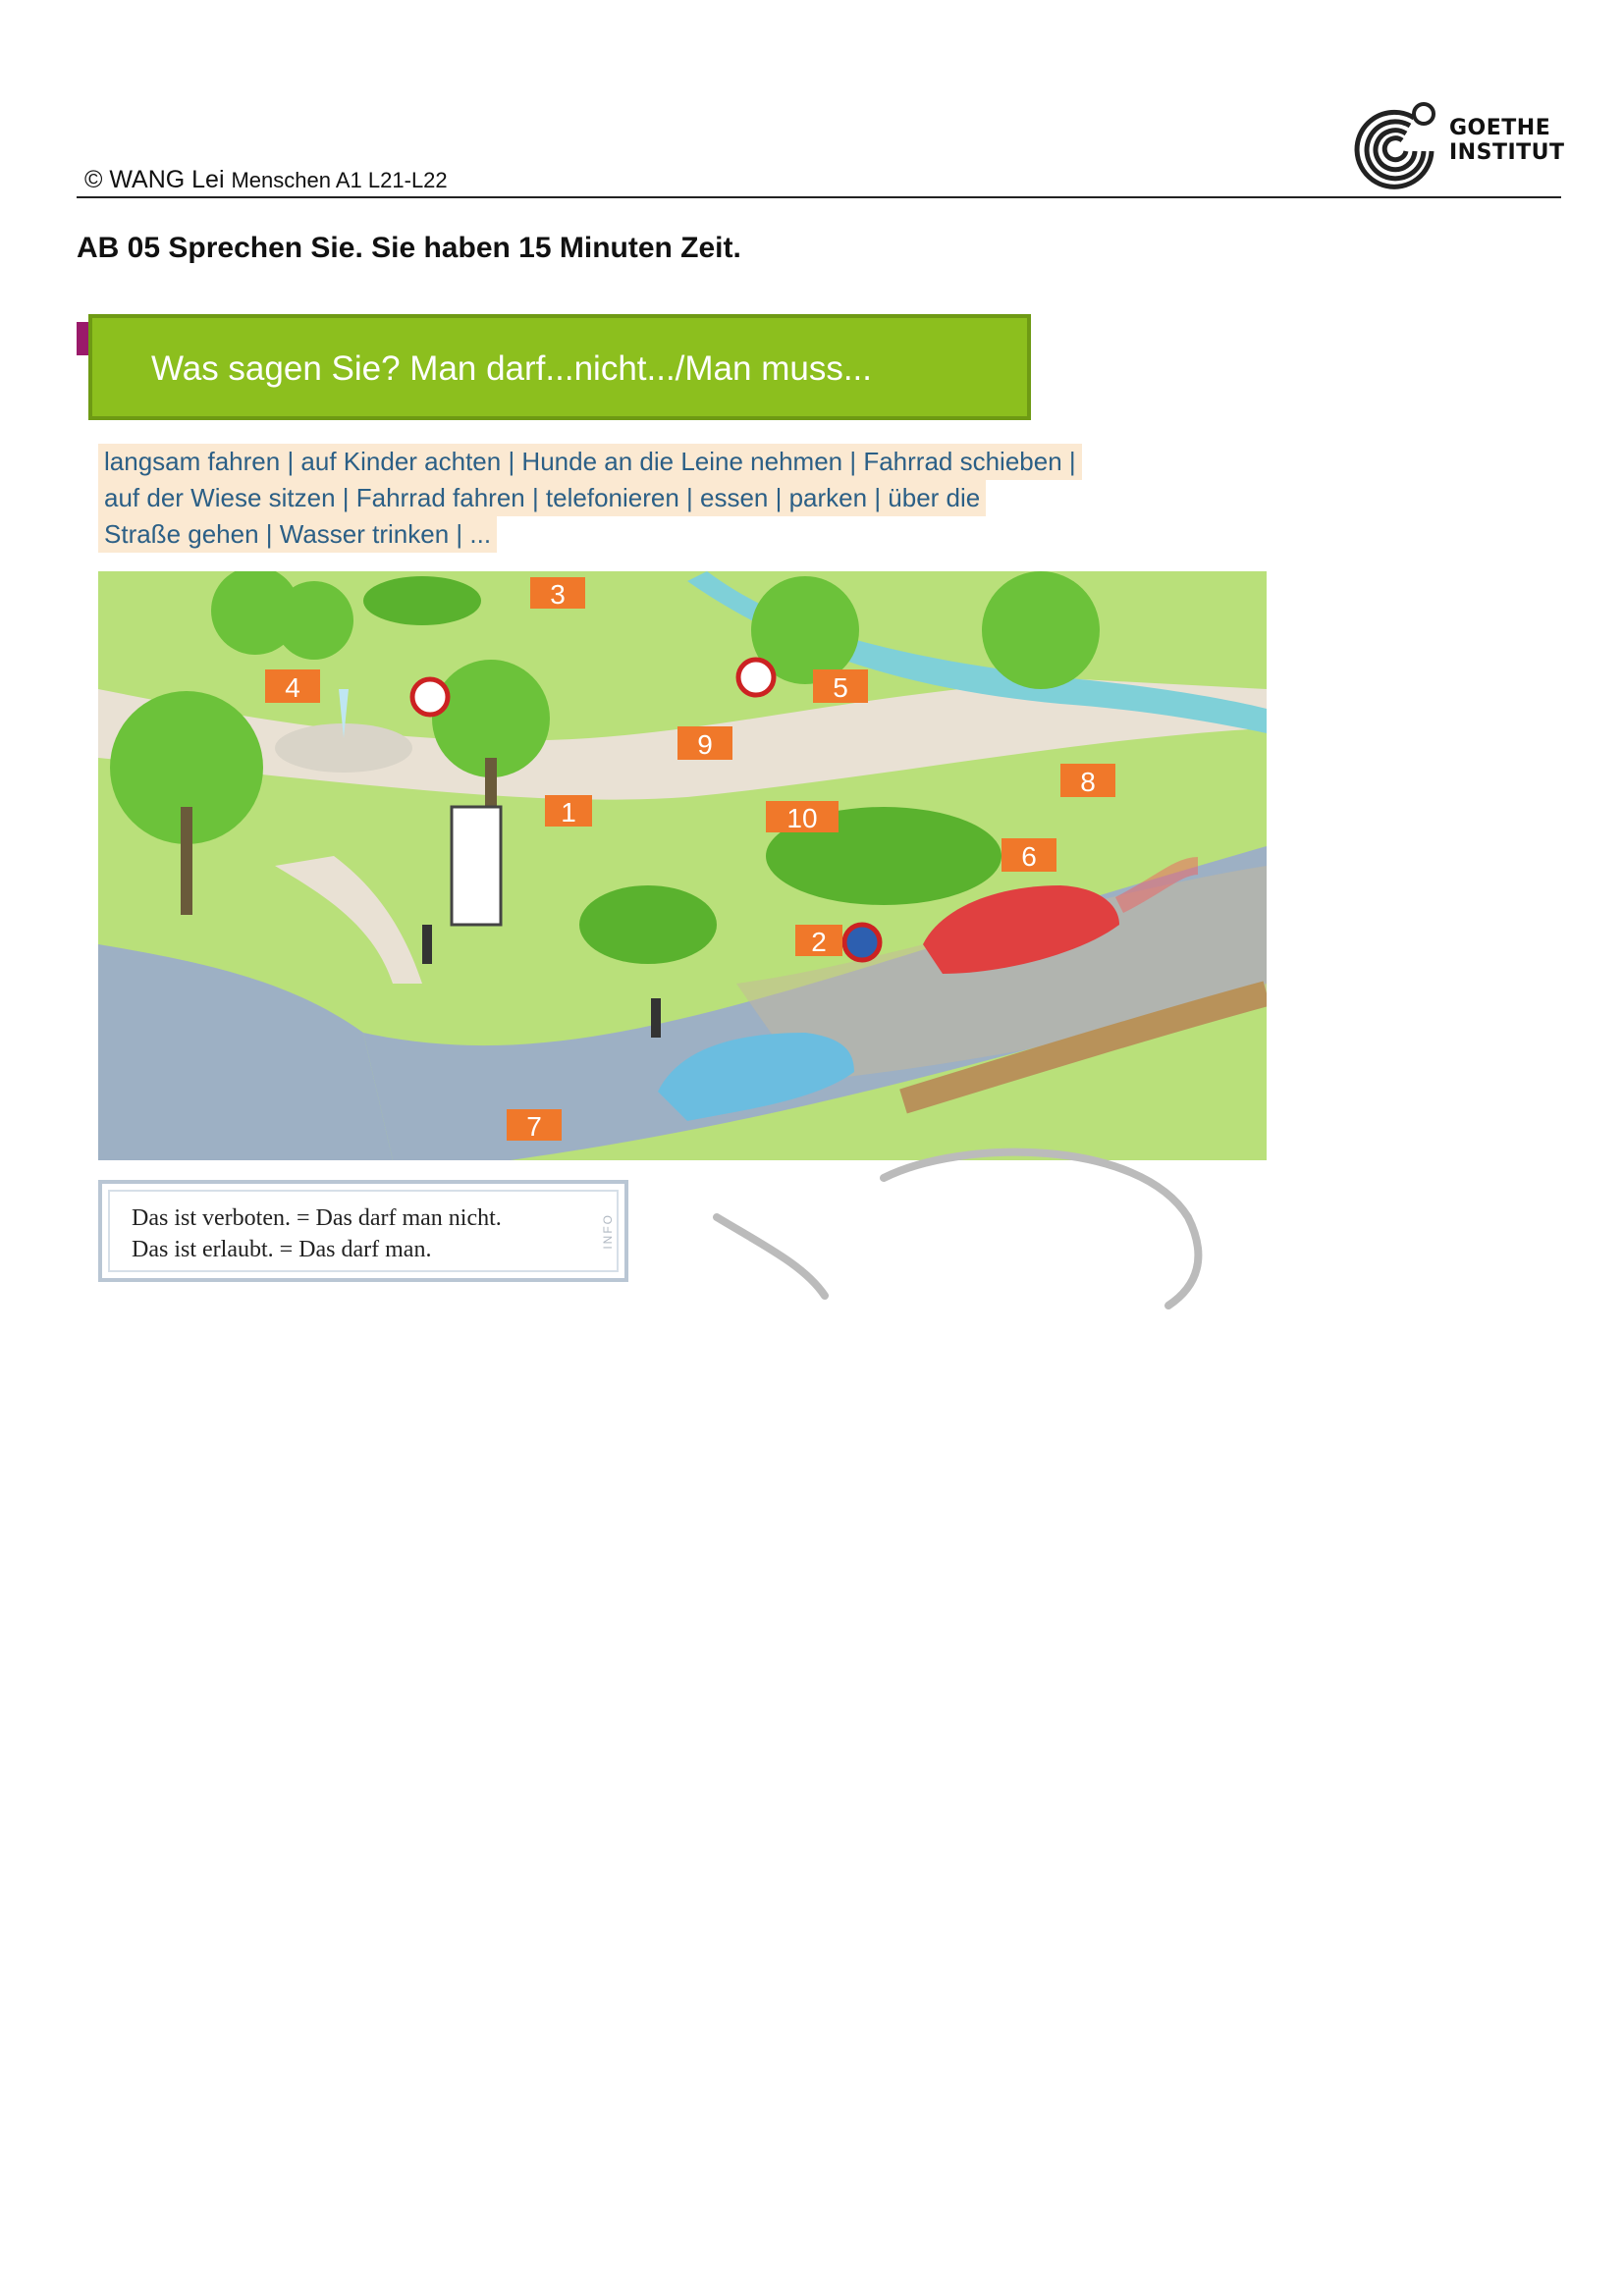 This screenshot has height=2296, width=1624. What do you see at coordinates (1394, 146) in the screenshot?
I see `goethe-logo-mark` at bounding box center [1394, 146].